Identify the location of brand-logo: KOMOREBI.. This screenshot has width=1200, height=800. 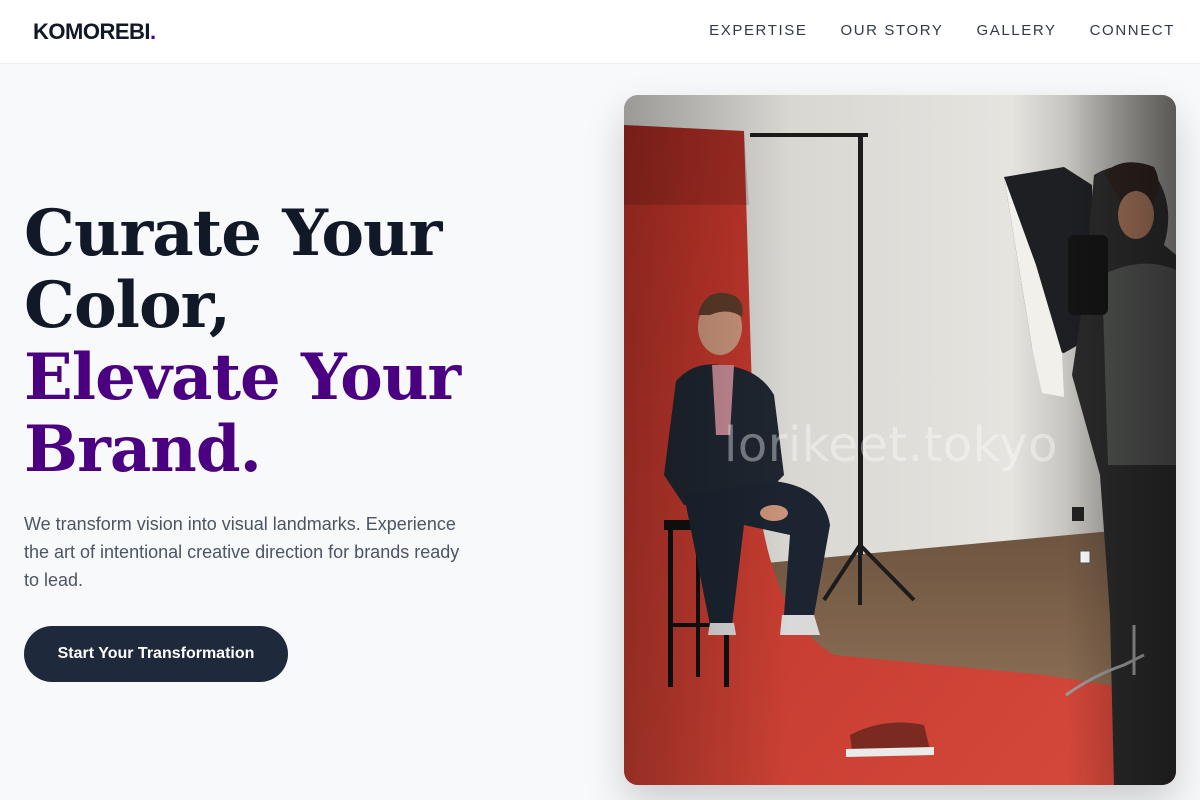
(94, 32).